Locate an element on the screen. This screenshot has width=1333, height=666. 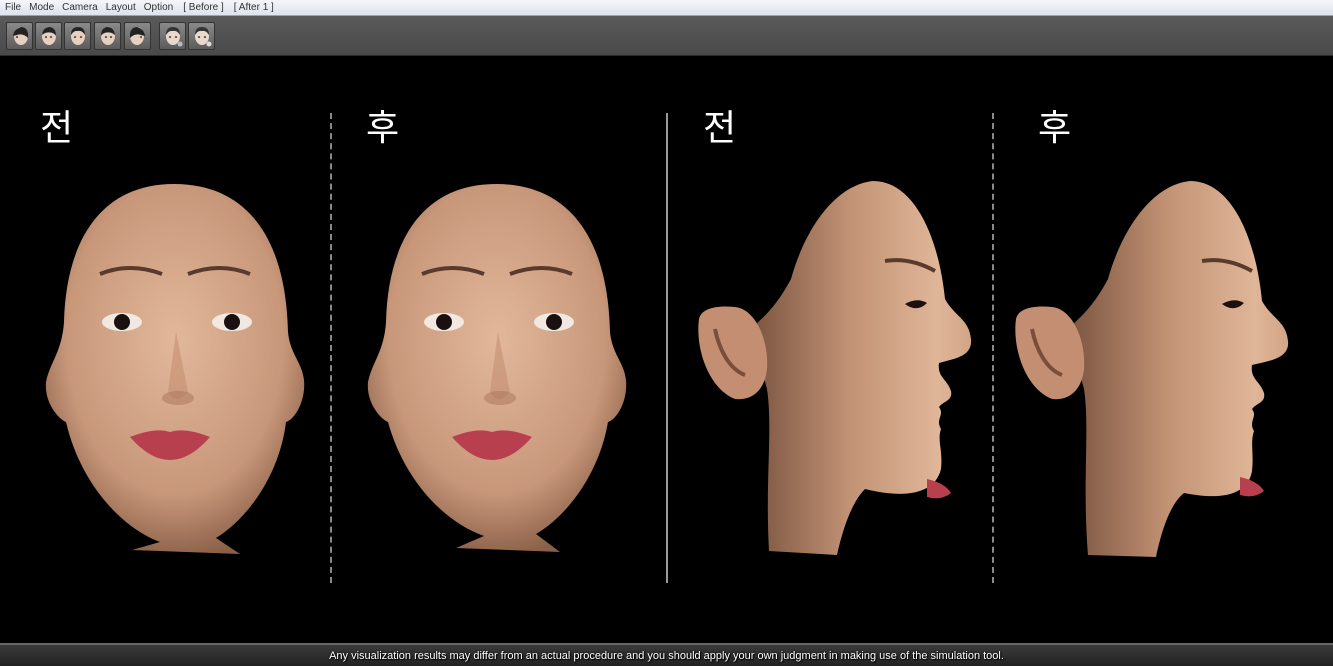
face-left-profile-icon is located at coordinates (20, 36).